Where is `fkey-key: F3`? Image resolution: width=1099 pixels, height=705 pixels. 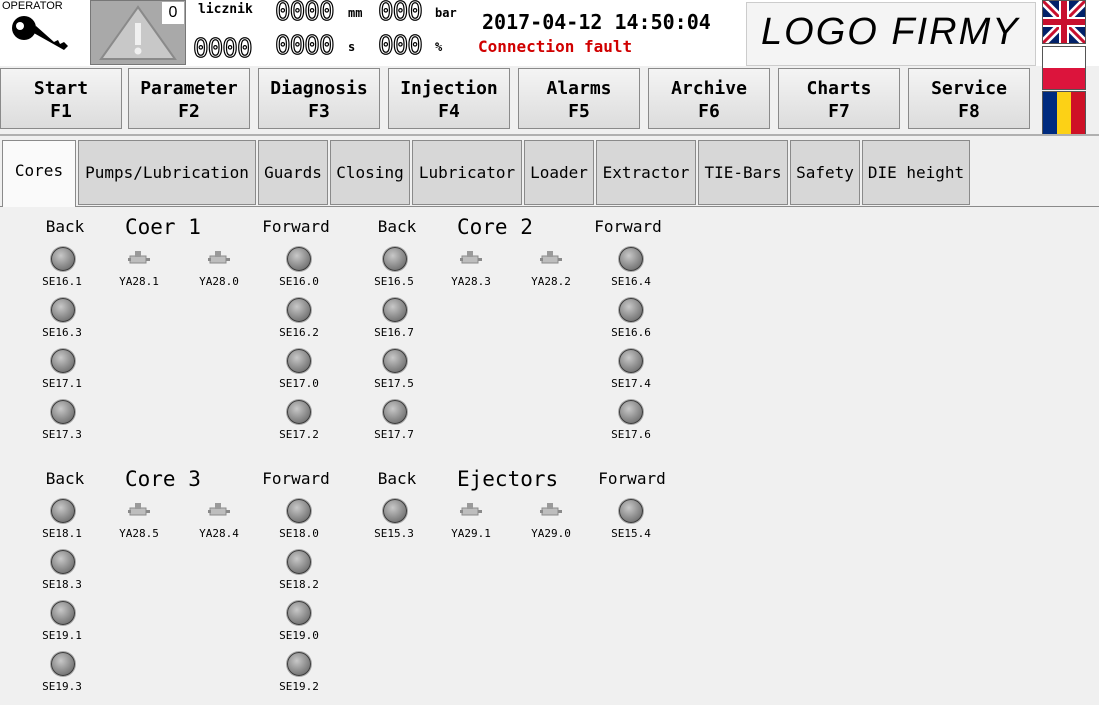
fkey-key: F3 is located at coordinates (319, 111).